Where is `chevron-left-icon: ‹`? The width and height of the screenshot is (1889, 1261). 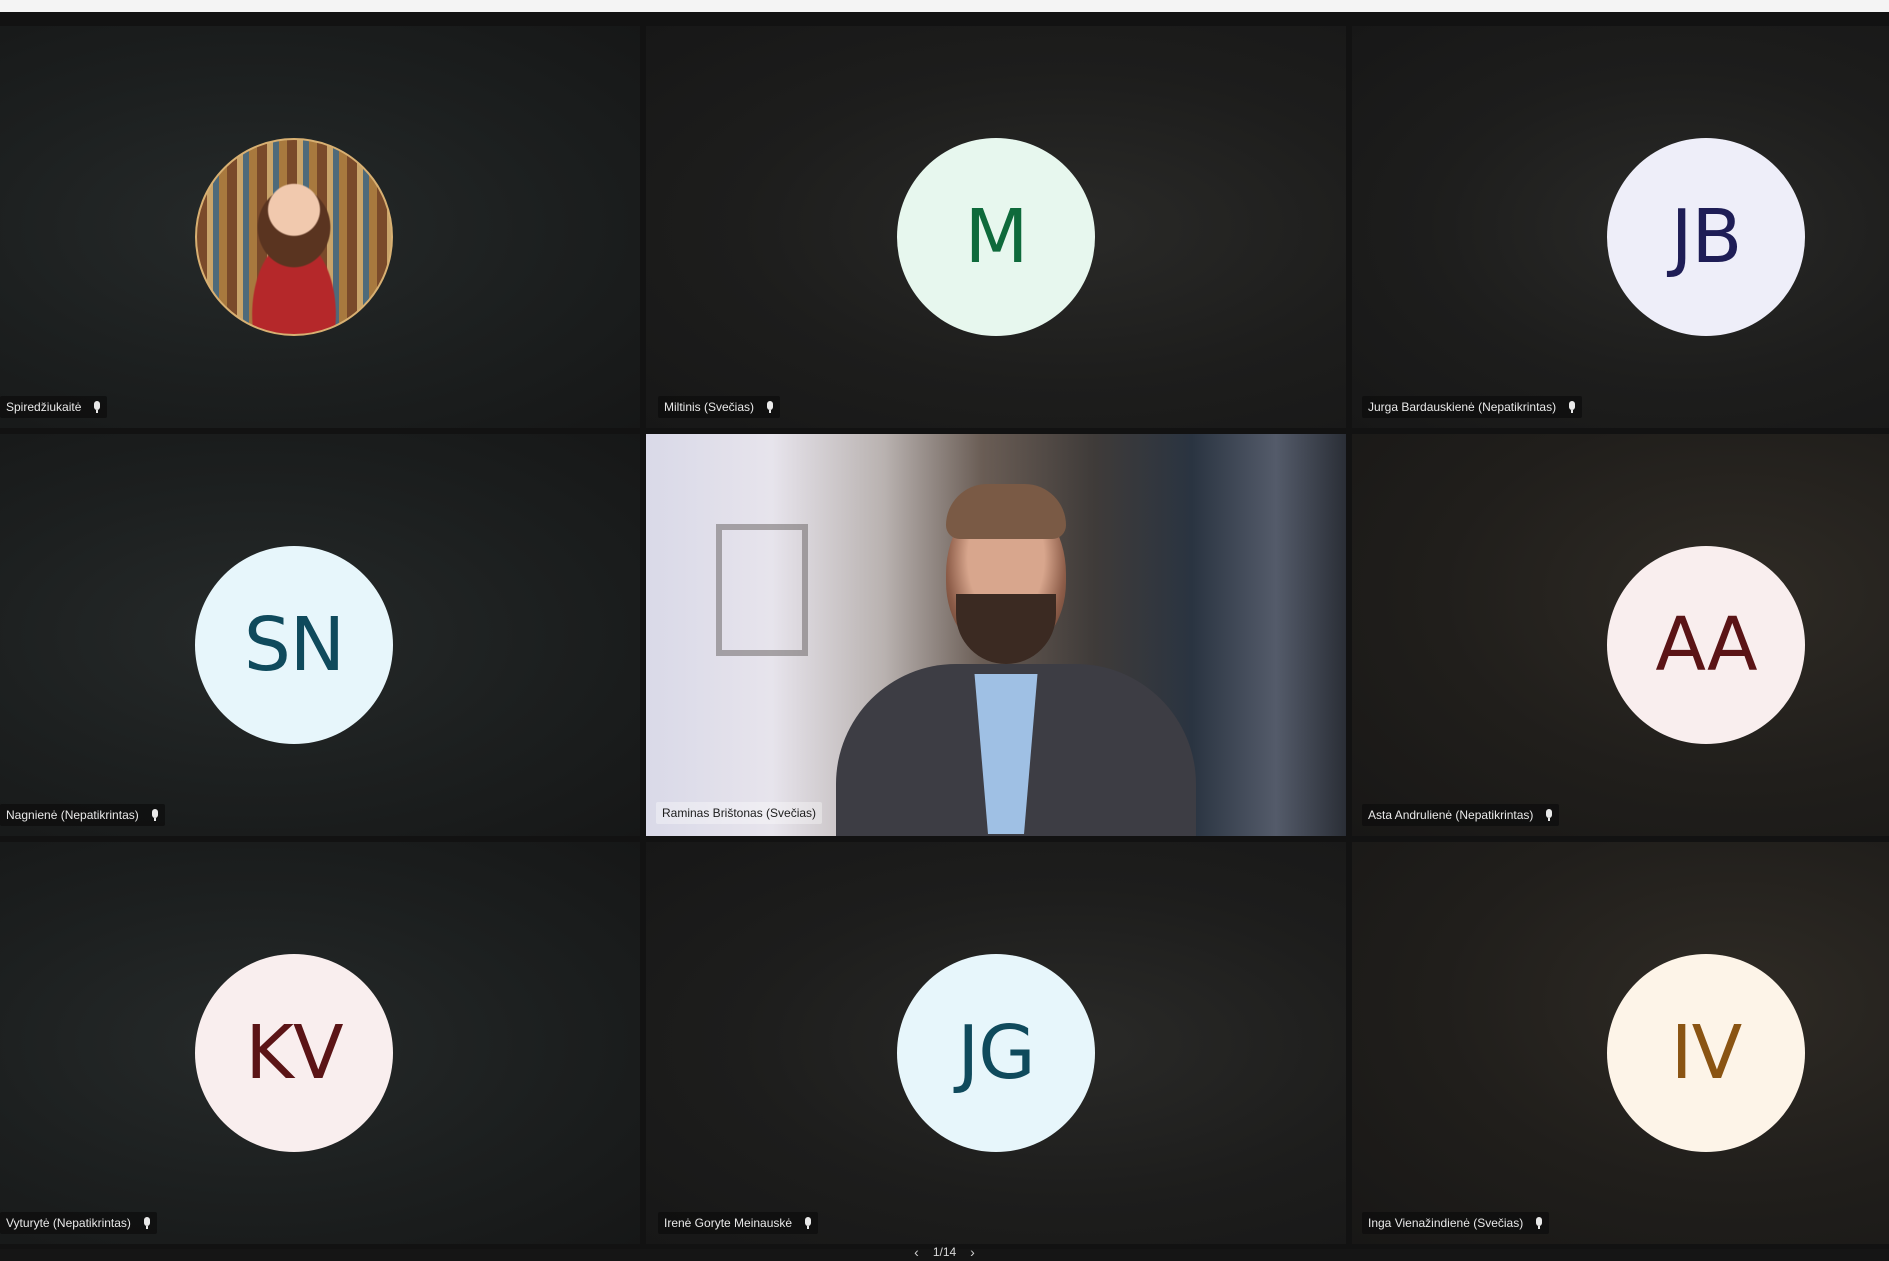
chevron-left-icon: ‹ is located at coordinates (916, 1252).